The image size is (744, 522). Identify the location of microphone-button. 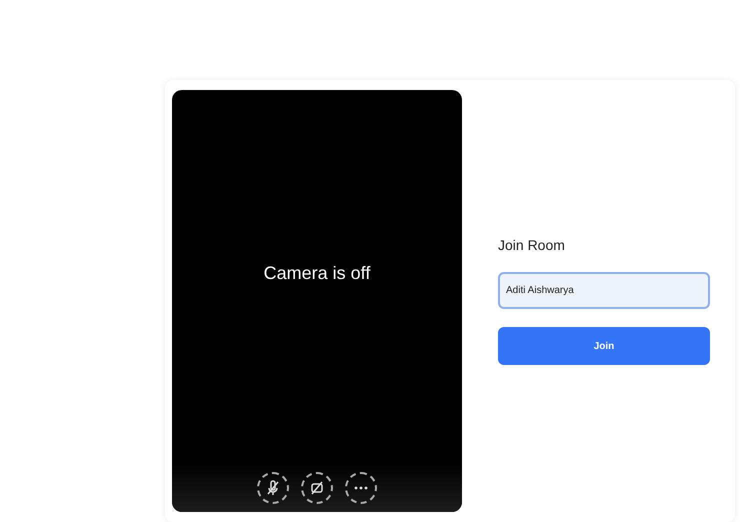
(273, 488).